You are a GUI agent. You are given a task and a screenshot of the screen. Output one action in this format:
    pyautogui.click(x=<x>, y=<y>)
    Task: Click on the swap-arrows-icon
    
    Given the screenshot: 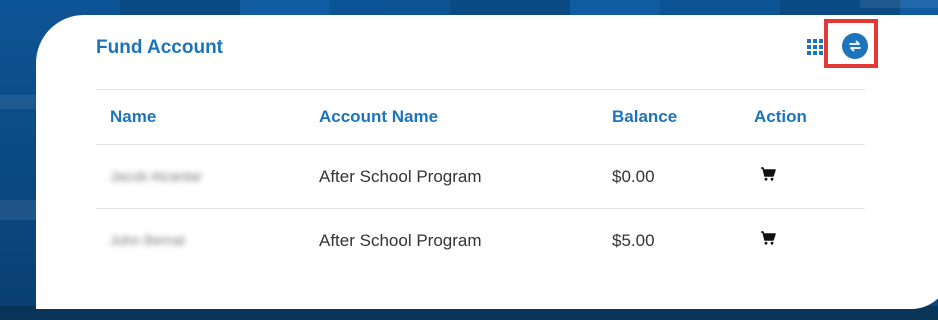 What is the action you would take?
    pyautogui.click(x=855, y=46)
    